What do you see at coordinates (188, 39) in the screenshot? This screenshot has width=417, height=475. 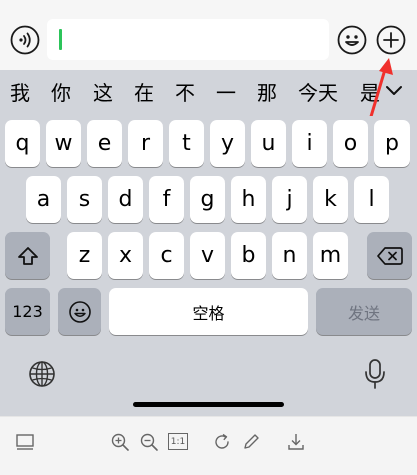 I see `message-text-field` at bounding box center [188, 39].